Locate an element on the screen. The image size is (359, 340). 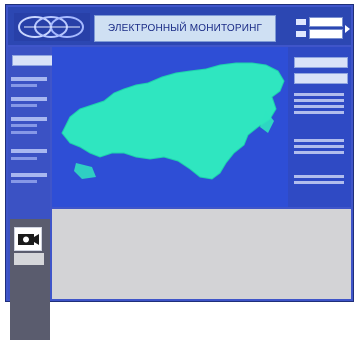
password-input is located at coordinates (326, 34).